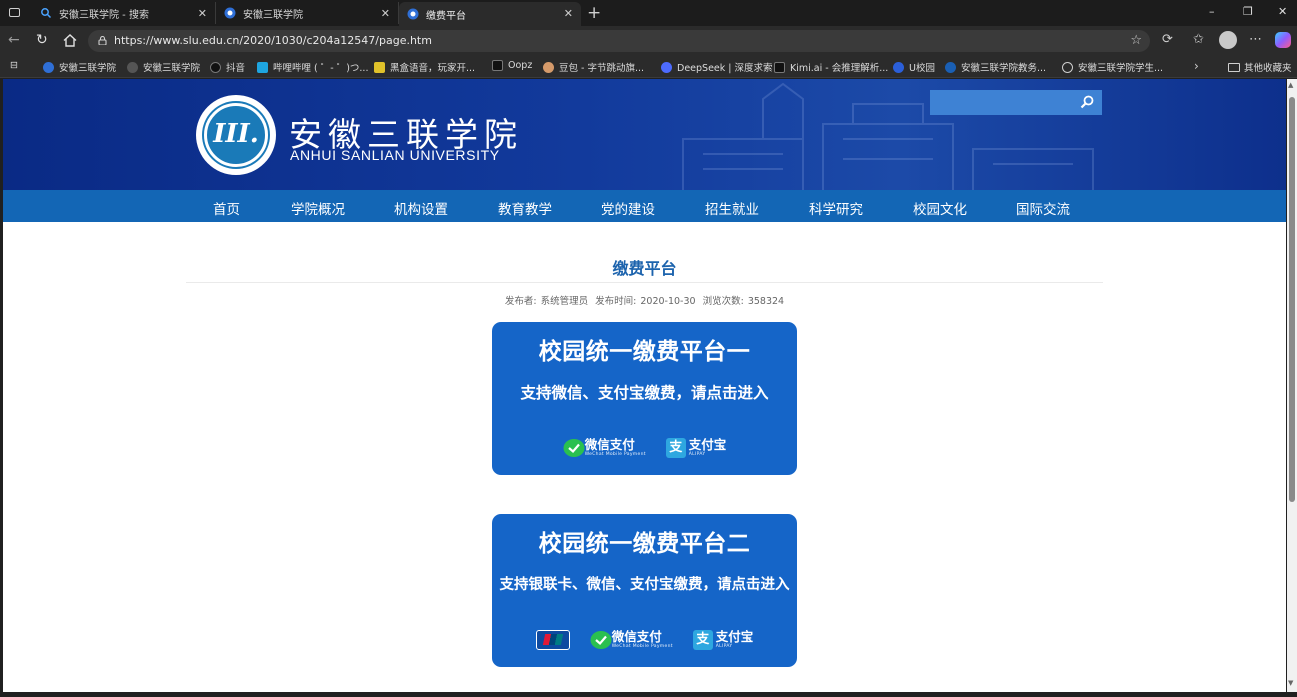 This screenshot has height=697, width=1297. Describe the element at coordinates (307, 13) in the screenshot. I see `tab-university: 安徽三联学院 ✕` at that location.